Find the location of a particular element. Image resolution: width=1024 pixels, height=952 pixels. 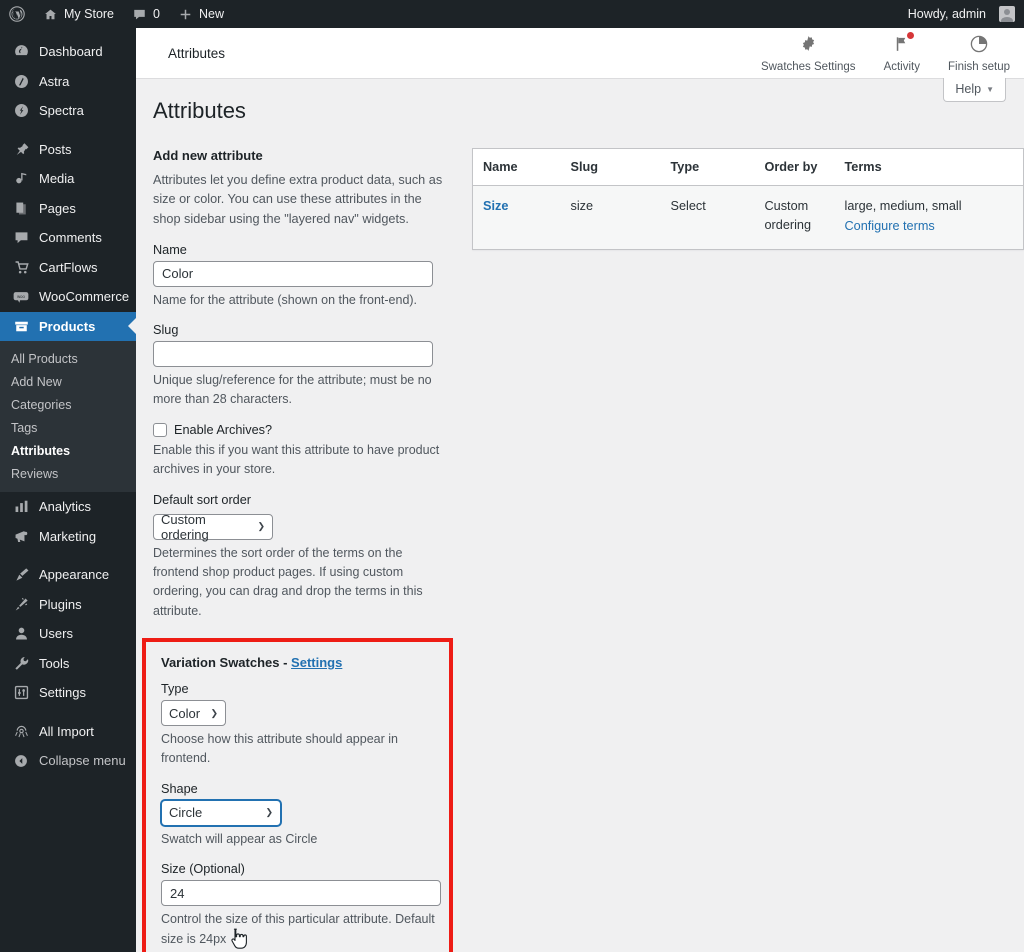

finish-setup-label: Finish setup is located at coordinates (978, 66).